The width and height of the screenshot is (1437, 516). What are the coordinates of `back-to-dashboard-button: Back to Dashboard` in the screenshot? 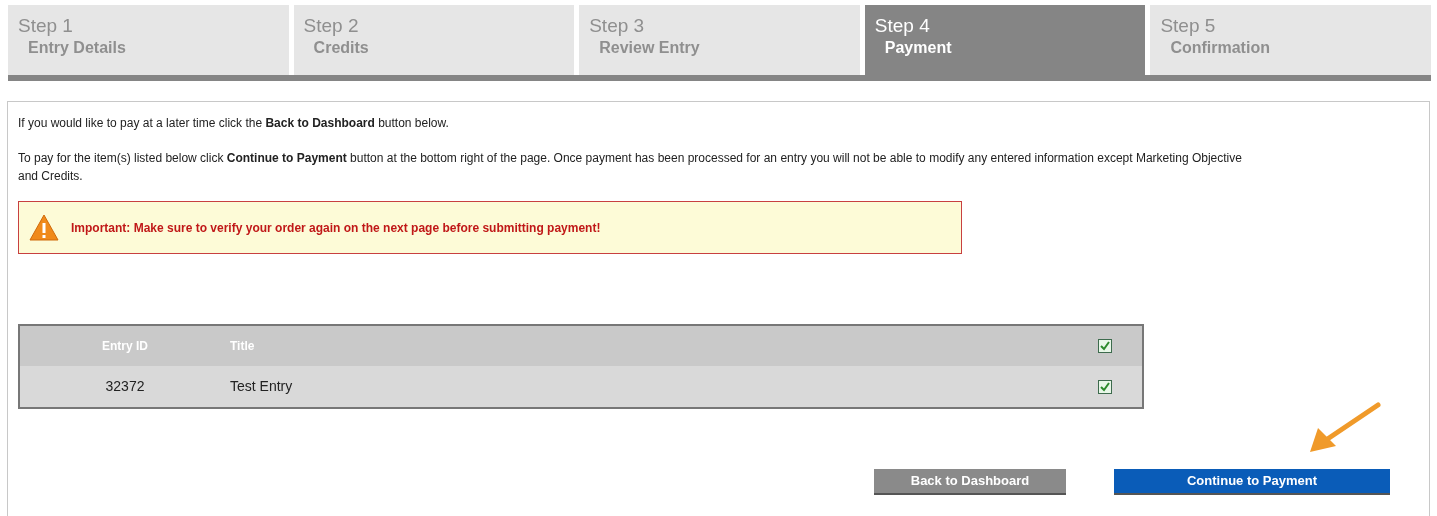 It's located at (970, 482).